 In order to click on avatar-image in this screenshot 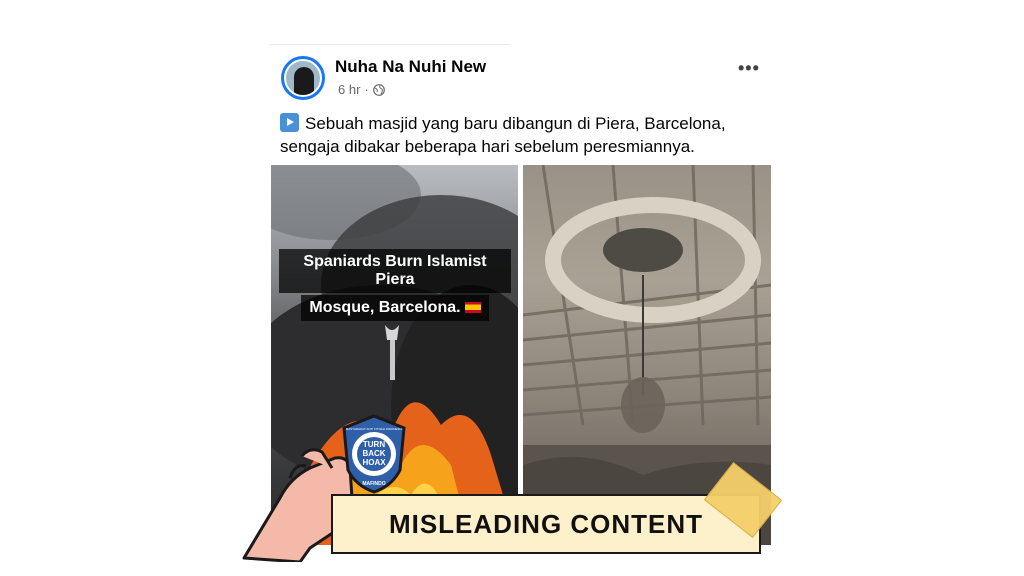, I will do `click(303, 78)`.